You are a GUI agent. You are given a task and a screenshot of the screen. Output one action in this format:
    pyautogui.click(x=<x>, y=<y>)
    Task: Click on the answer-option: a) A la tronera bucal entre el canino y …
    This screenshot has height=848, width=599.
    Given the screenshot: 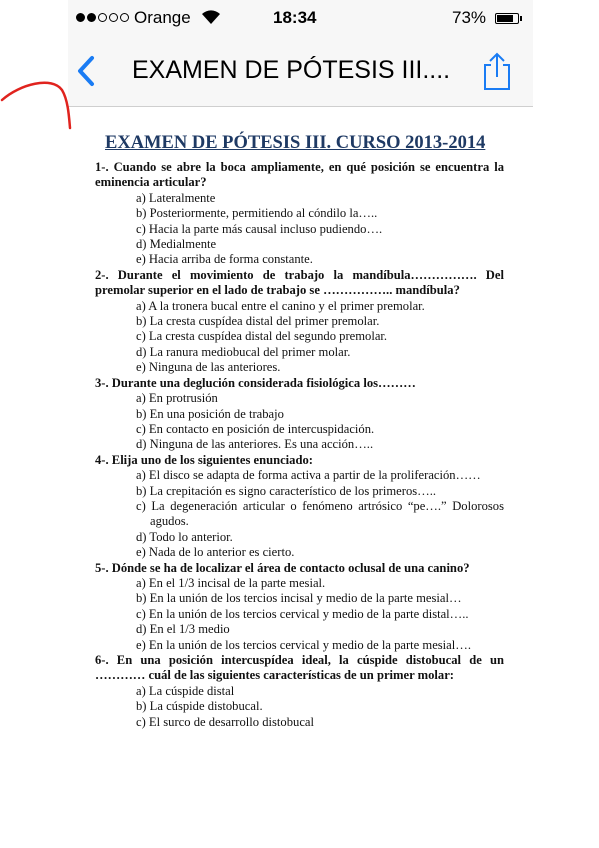 What is the action you would take?
    pyautogui.click(x=280, y=305)
    